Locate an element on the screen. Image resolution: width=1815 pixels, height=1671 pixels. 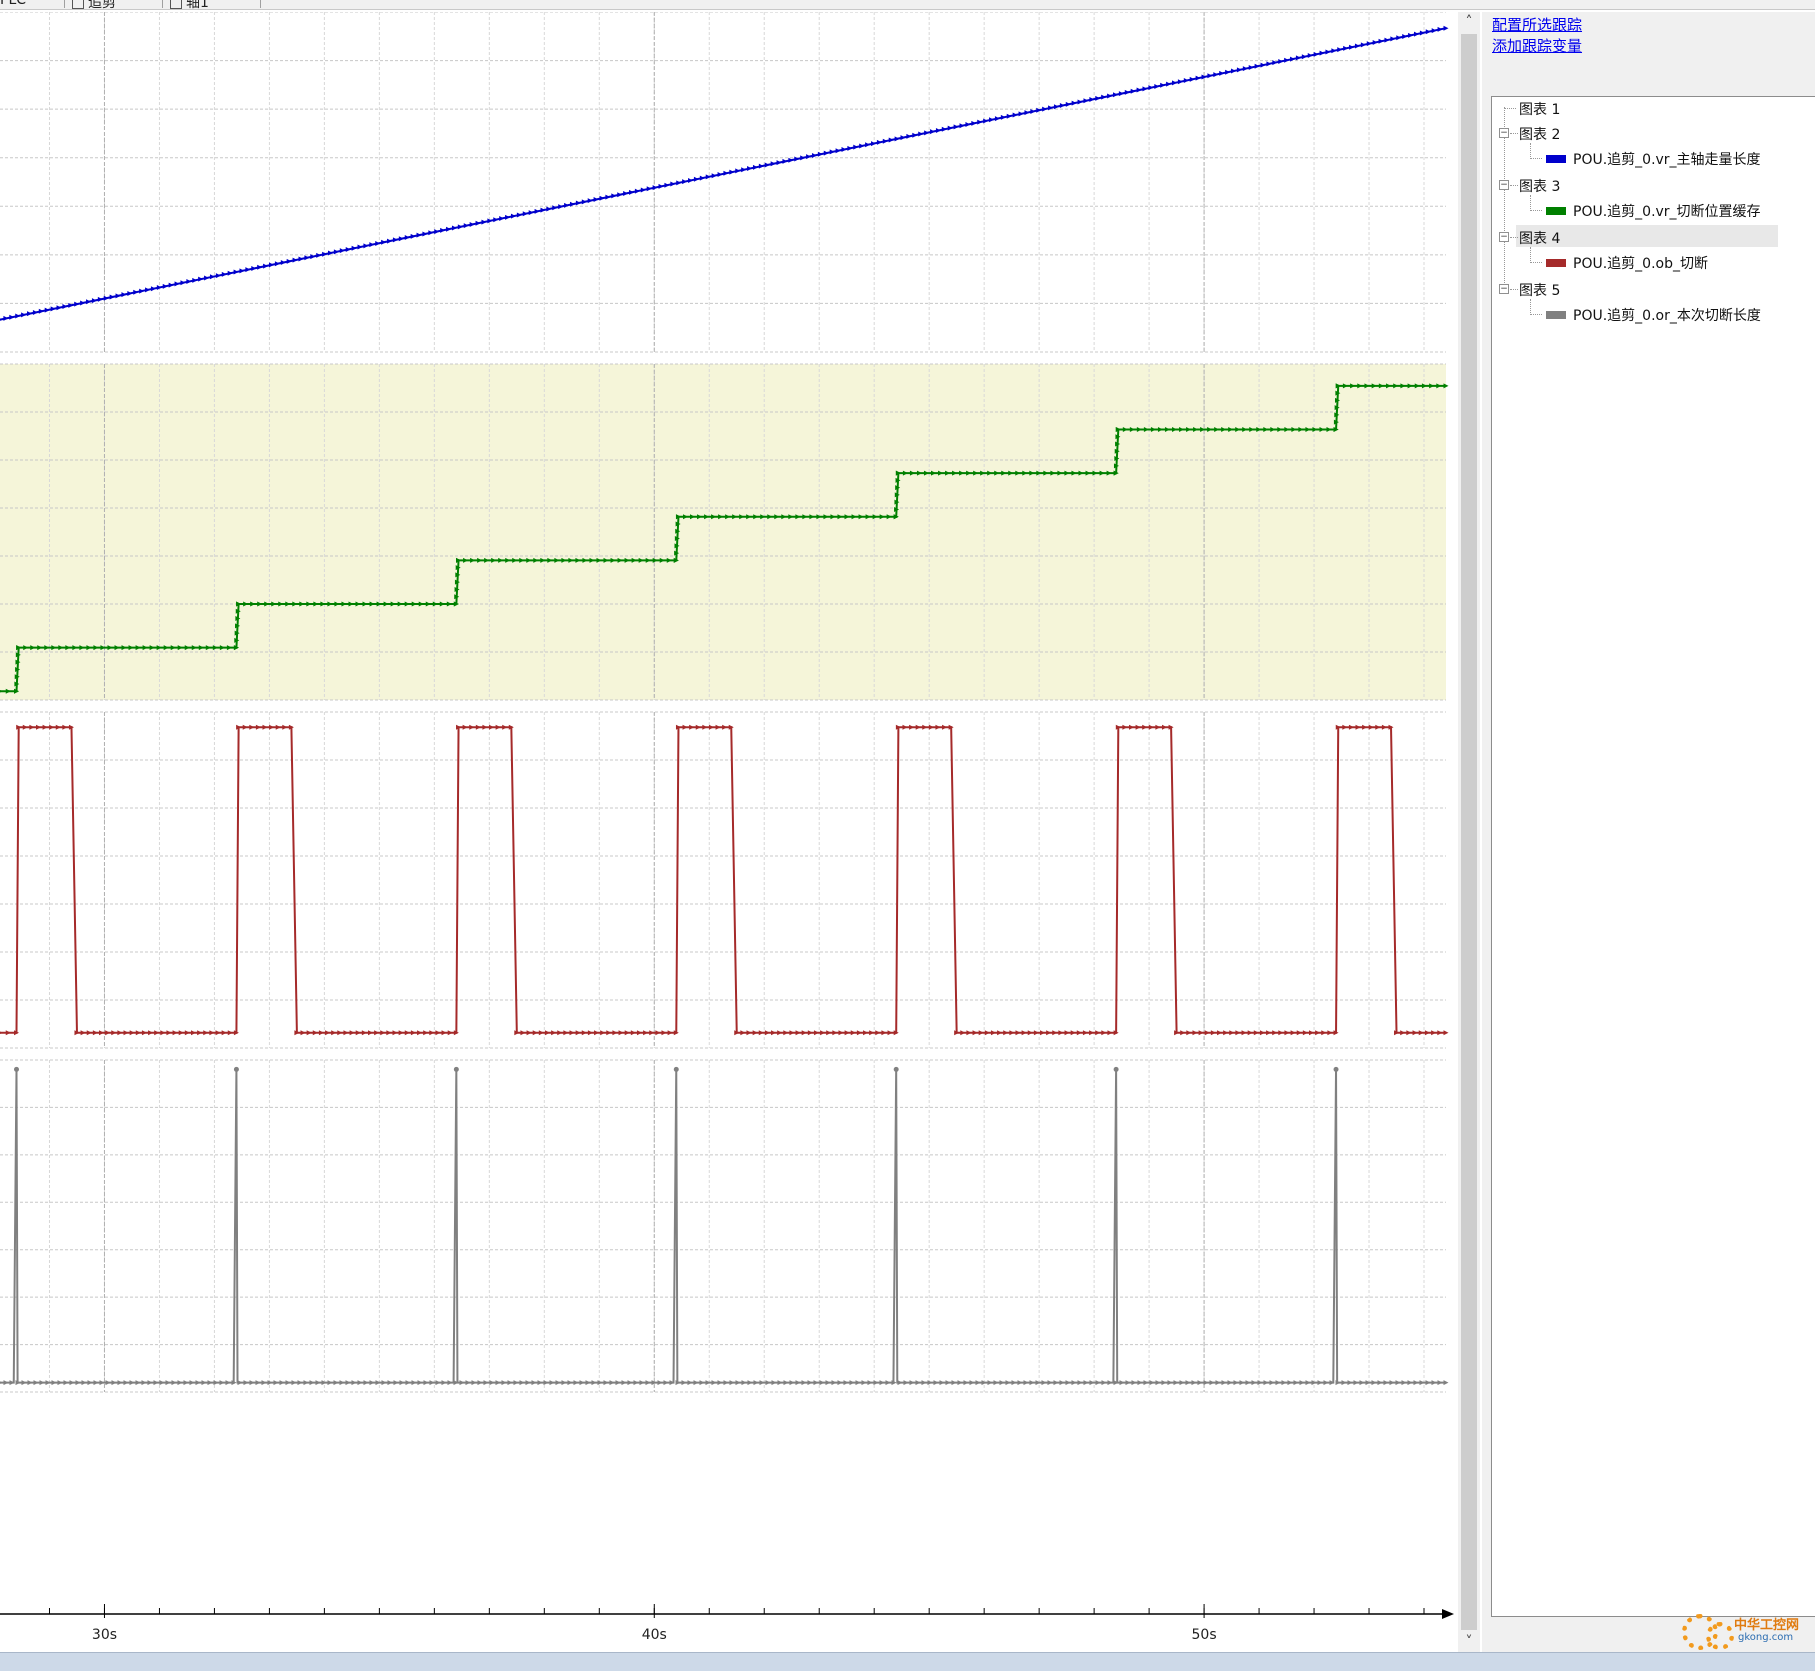
tree-chart-4: 图表 4 is located at coordinates (1539, 238).